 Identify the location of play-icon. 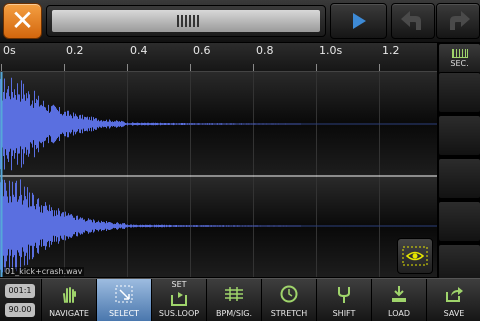
(359, 21).